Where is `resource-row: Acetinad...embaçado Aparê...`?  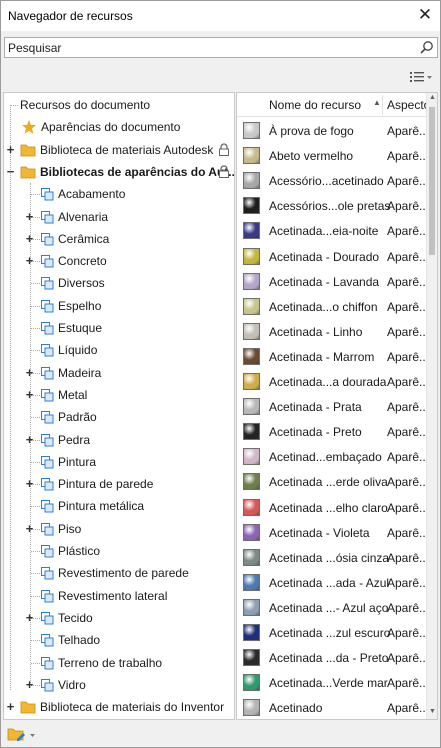 resource-row: Acetinad...embaçado Aparê... is located at coordinates (333, 456).